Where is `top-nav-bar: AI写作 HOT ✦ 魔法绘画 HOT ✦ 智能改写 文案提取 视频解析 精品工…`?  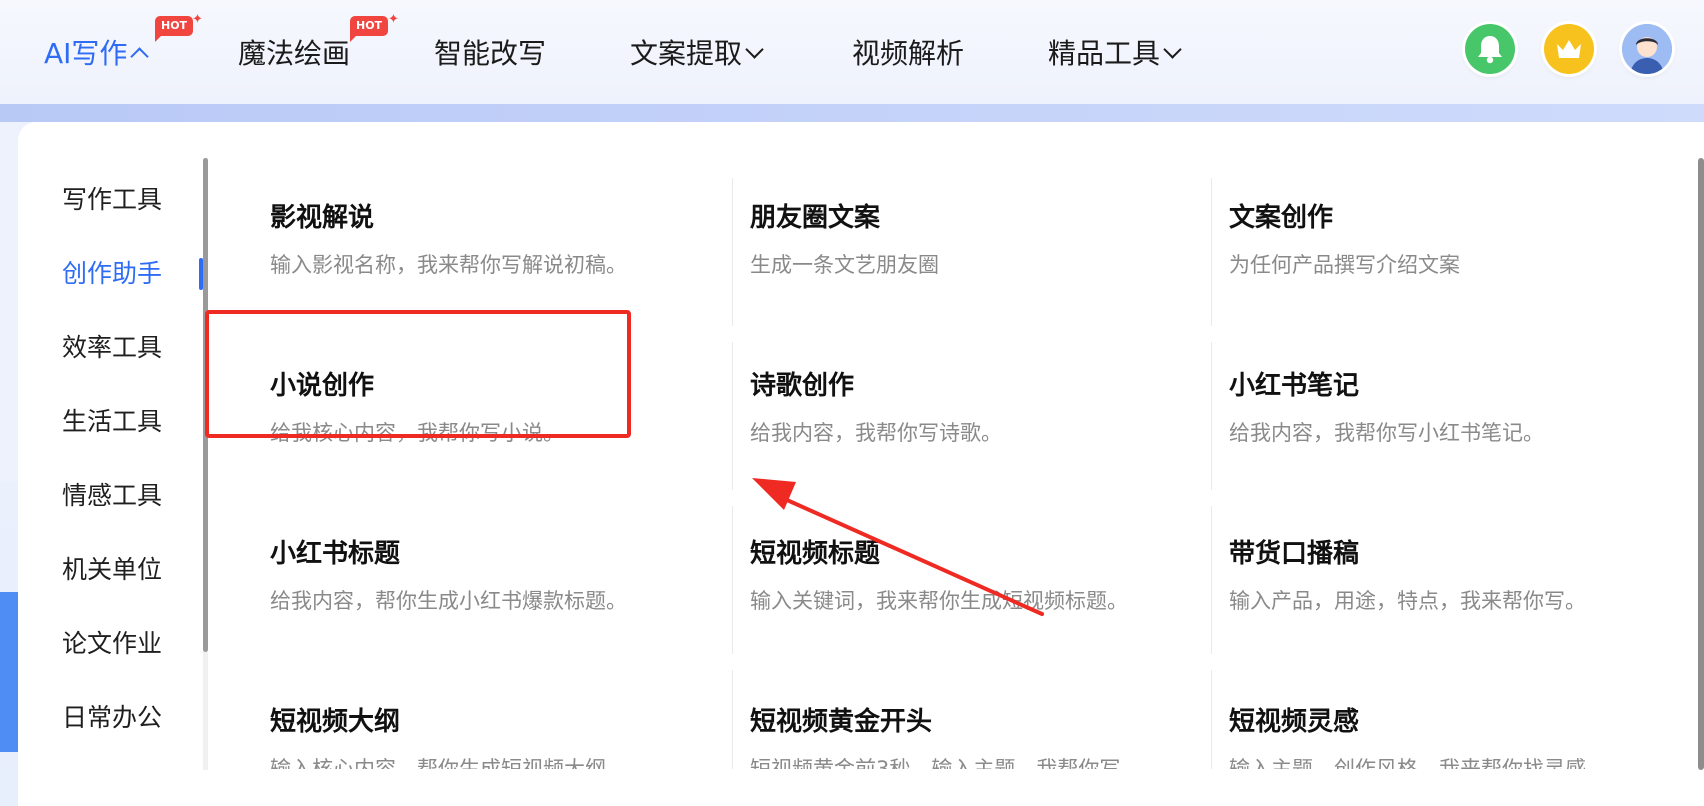
top-nav-bar: AI写作 HOT ✦ 魔法绘画 HOT ✦ 智能改写 文案提取 视频解析 精品工… is located at coordinates (852, 54).